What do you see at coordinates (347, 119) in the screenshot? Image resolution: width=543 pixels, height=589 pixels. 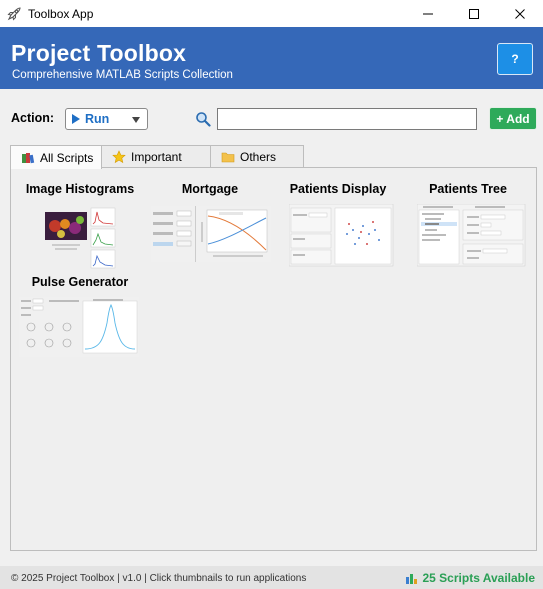 I see `search-input` at bounding box center [347, 119].